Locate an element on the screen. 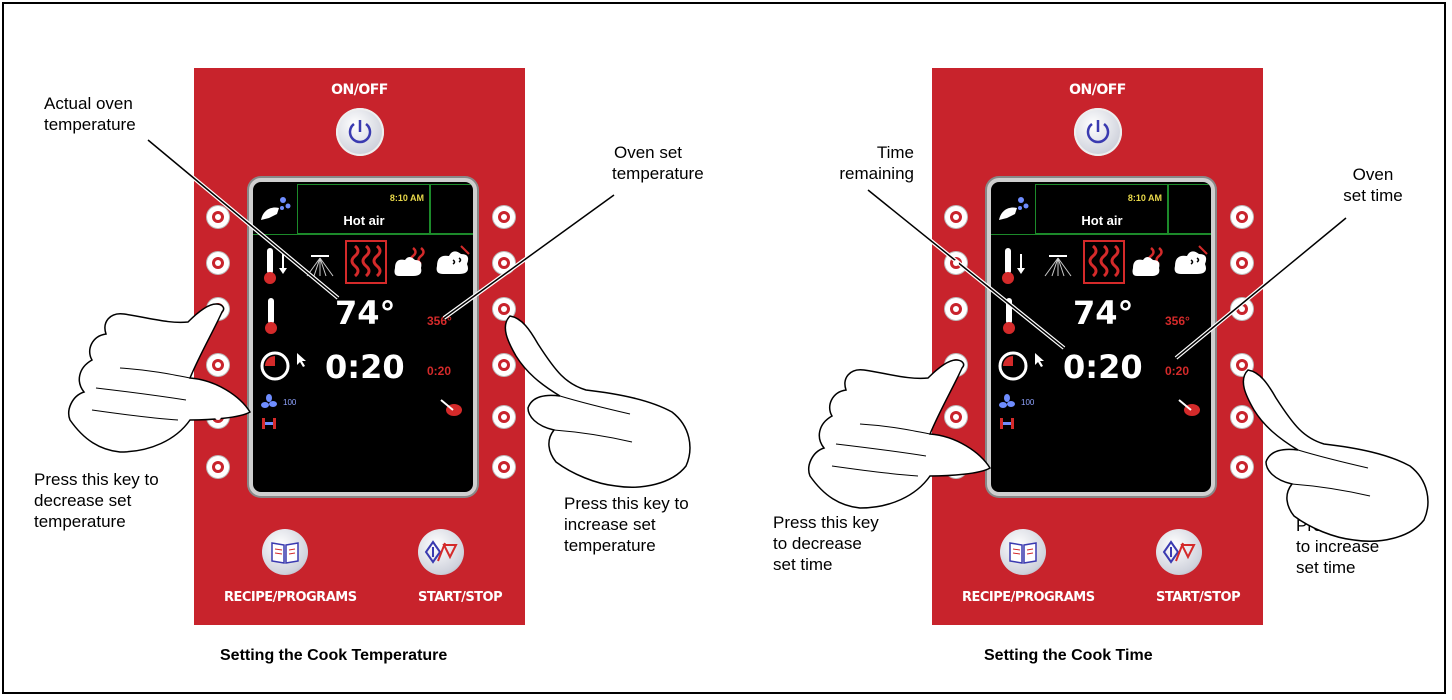 This screenshot has width=1452, height=700. leader-line-set is located at coordinates (529, 256).